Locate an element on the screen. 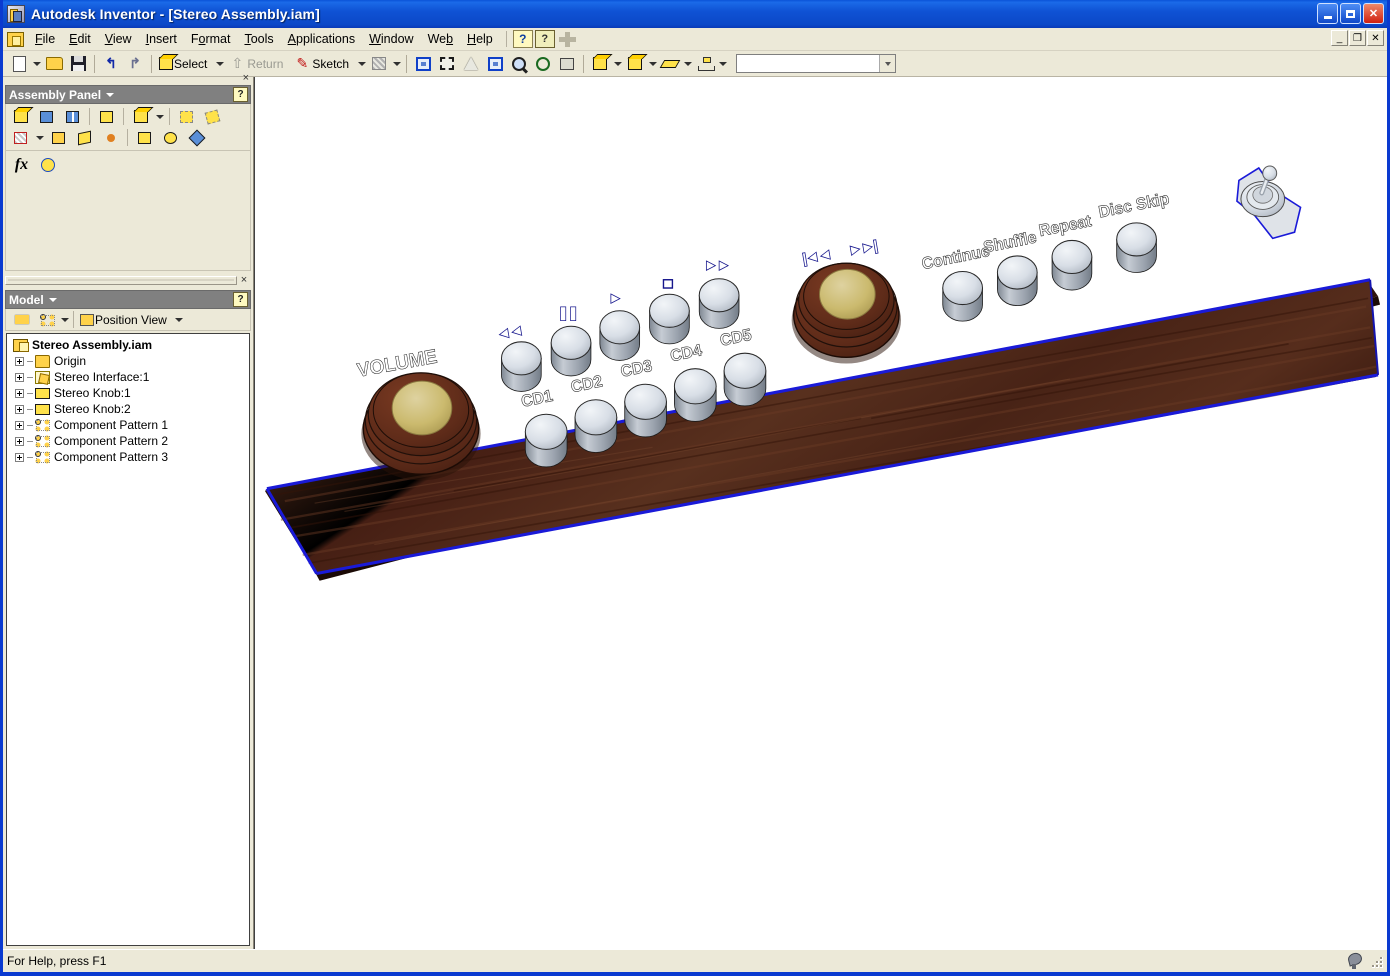  assembly-feature-icon is located at coordinates (58, 138).